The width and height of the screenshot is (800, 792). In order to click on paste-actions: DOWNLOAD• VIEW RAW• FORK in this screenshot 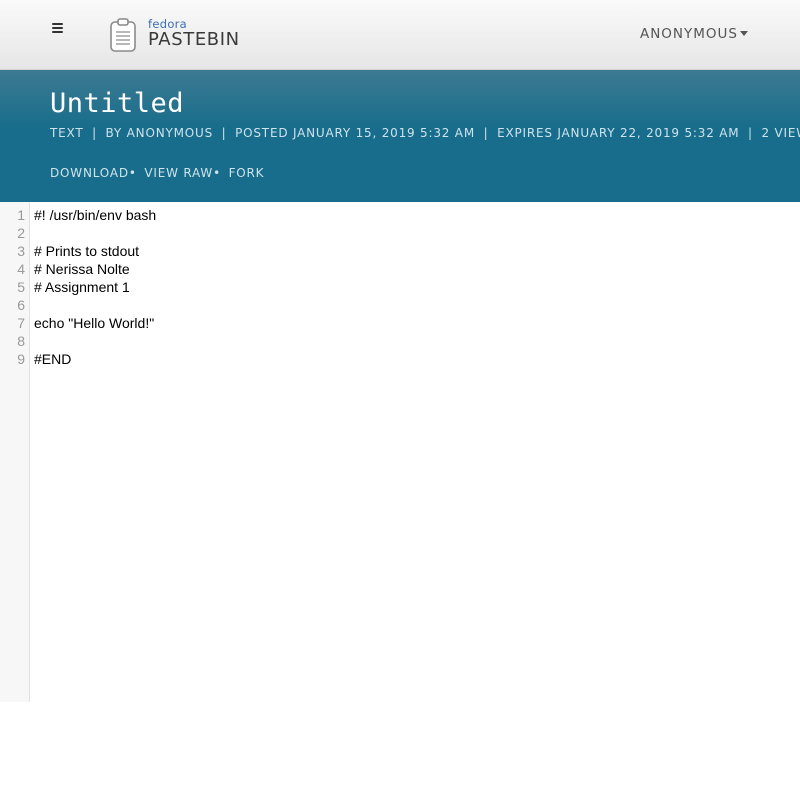, I will do `click(157, 173)`.